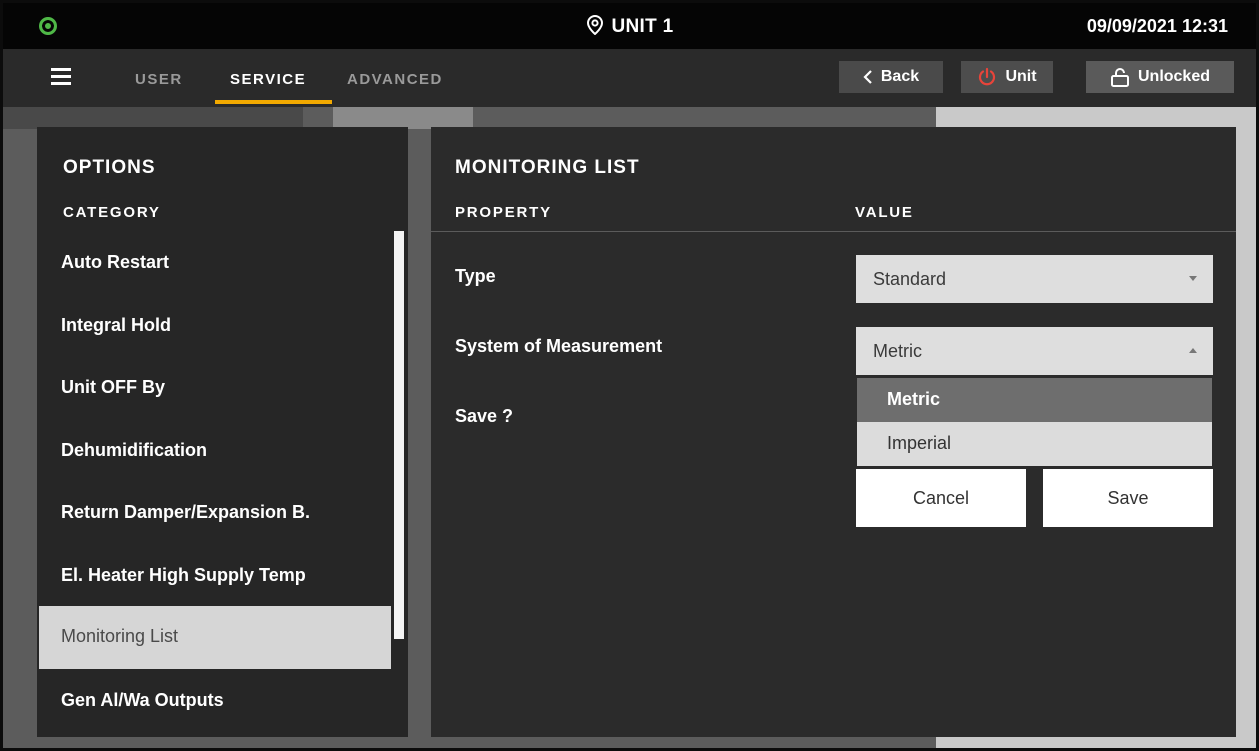  I want to click on category-item-integral-hold: Integral Hold, so click(215, 325).